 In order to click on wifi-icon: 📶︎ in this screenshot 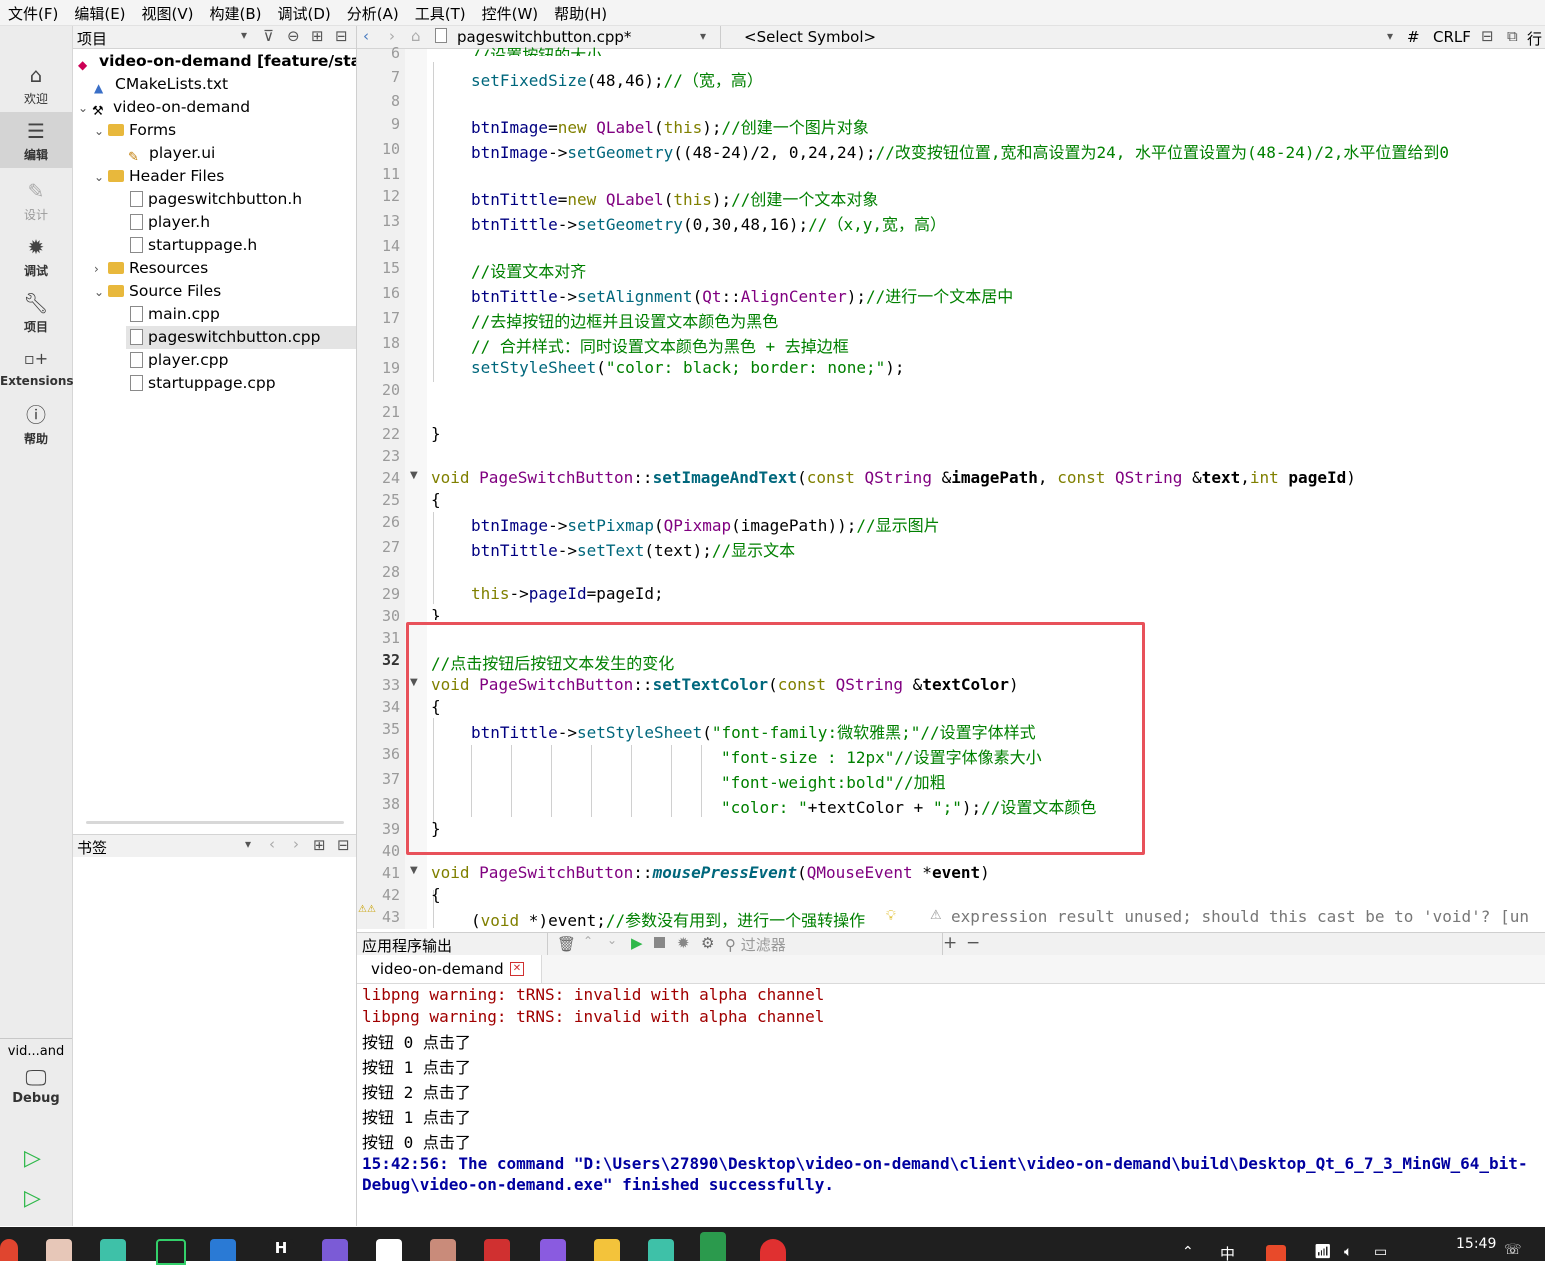, I will do `click(1323, 1252)`.